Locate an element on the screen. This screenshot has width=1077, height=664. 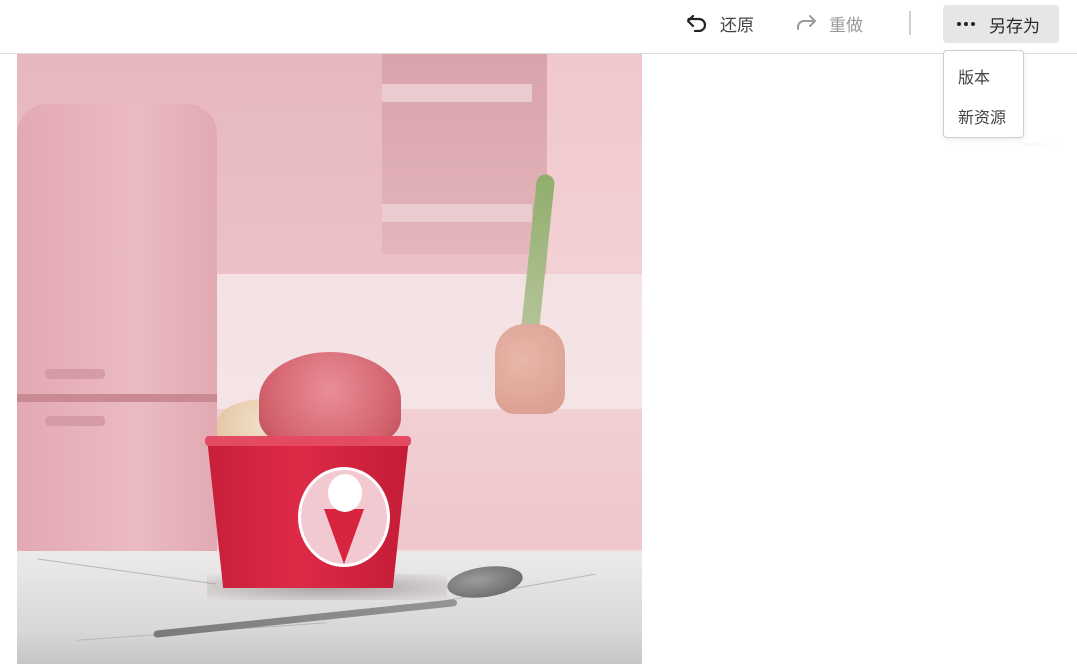
undo-button: 还原 is located at coordinates (720, 23).